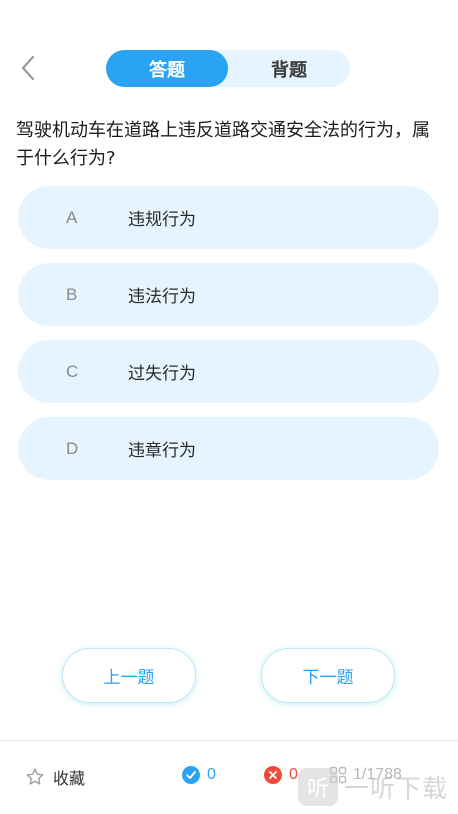 This screenshot has width=458, height=814. Describe the element at coordinates (289, 68) in the screenshot. I see `tab-memorize: 背题` at that location.